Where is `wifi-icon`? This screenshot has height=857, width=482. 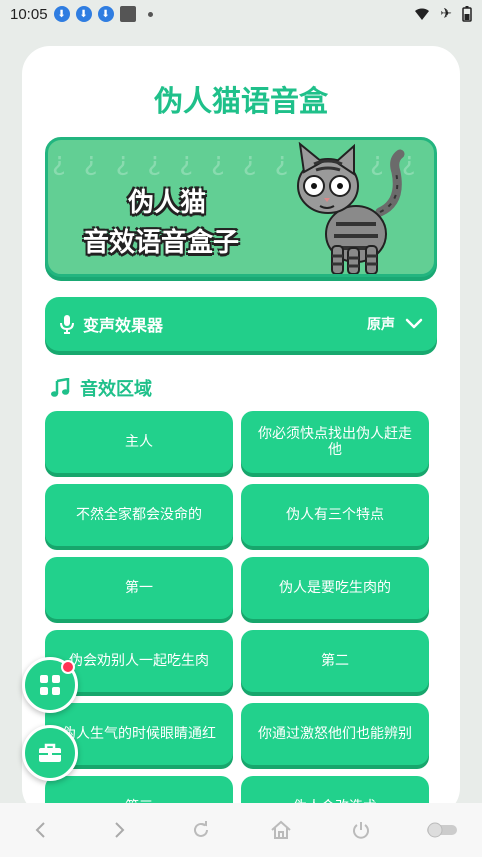 wifi-icon is located at coordinates (422, 14).